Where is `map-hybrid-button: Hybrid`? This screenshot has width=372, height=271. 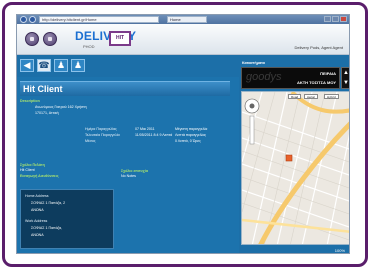
map-hybrid-button: Hybrid is located at coordinates (331, 96).